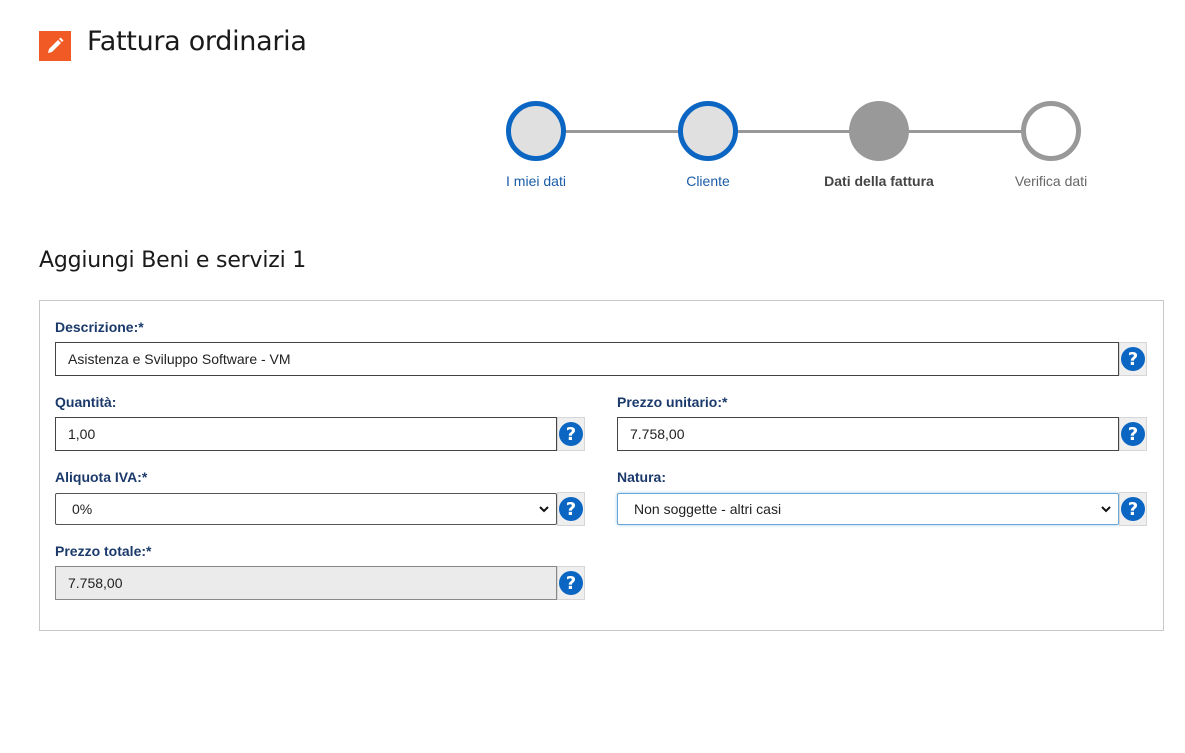 The height and width of the screenshot is (753, 1185). I want to click on prezzo-totale-input: 7.758,00, so click(306, 583).